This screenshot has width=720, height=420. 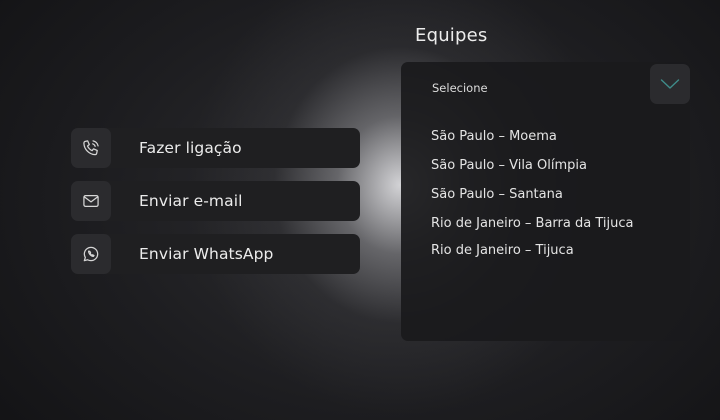 What do you see at coordinates (532, 166) in the screenshot?
I see `dropdown-option: São Paulo – Vila Olímpia` at bounding box center [532, 166].